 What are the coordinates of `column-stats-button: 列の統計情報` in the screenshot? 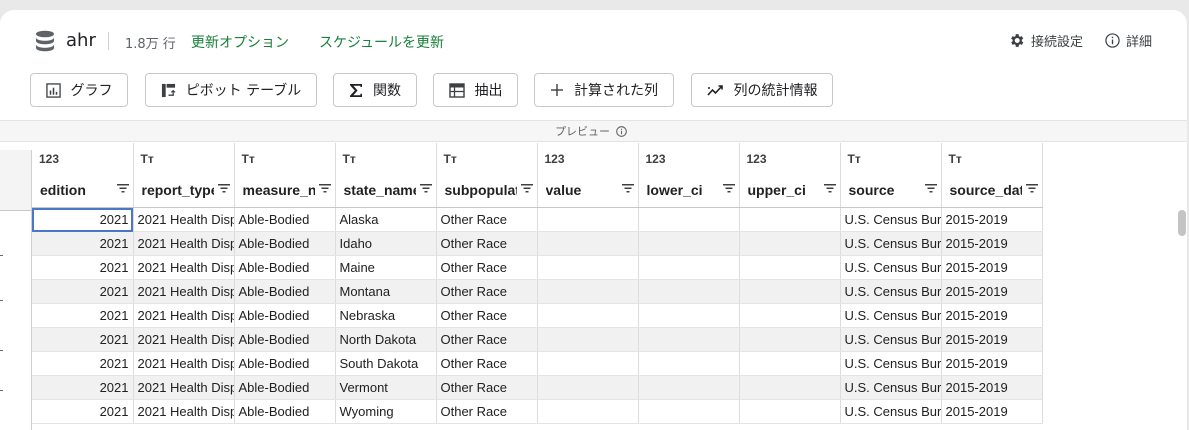 It's located at (762, 90).